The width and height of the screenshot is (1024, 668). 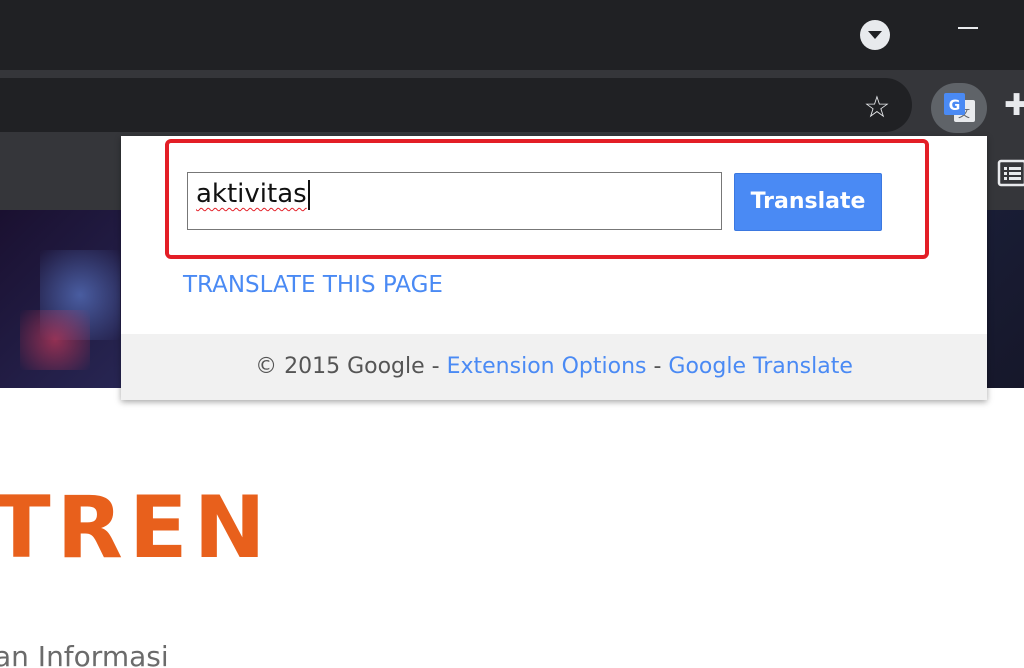 I want to click on site-tagline: an Informasi, so click(x=84, y=654).